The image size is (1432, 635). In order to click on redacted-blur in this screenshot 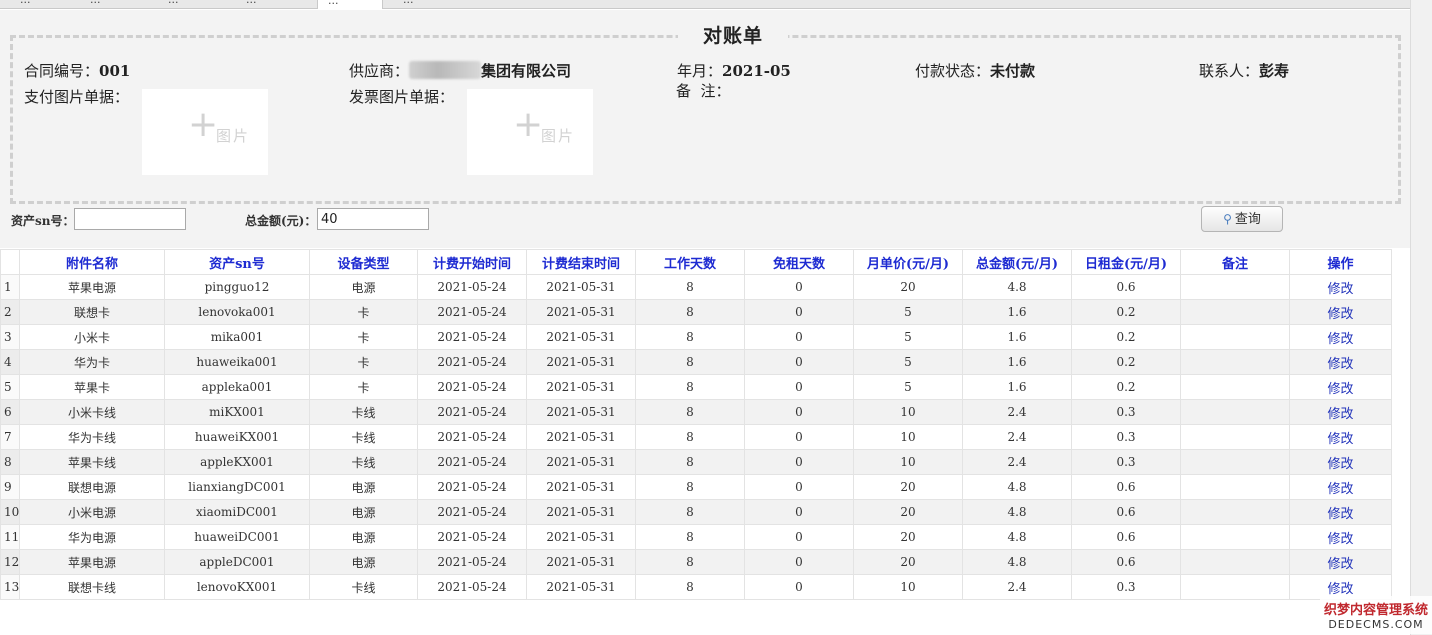, I will do `click(445, 70)`.